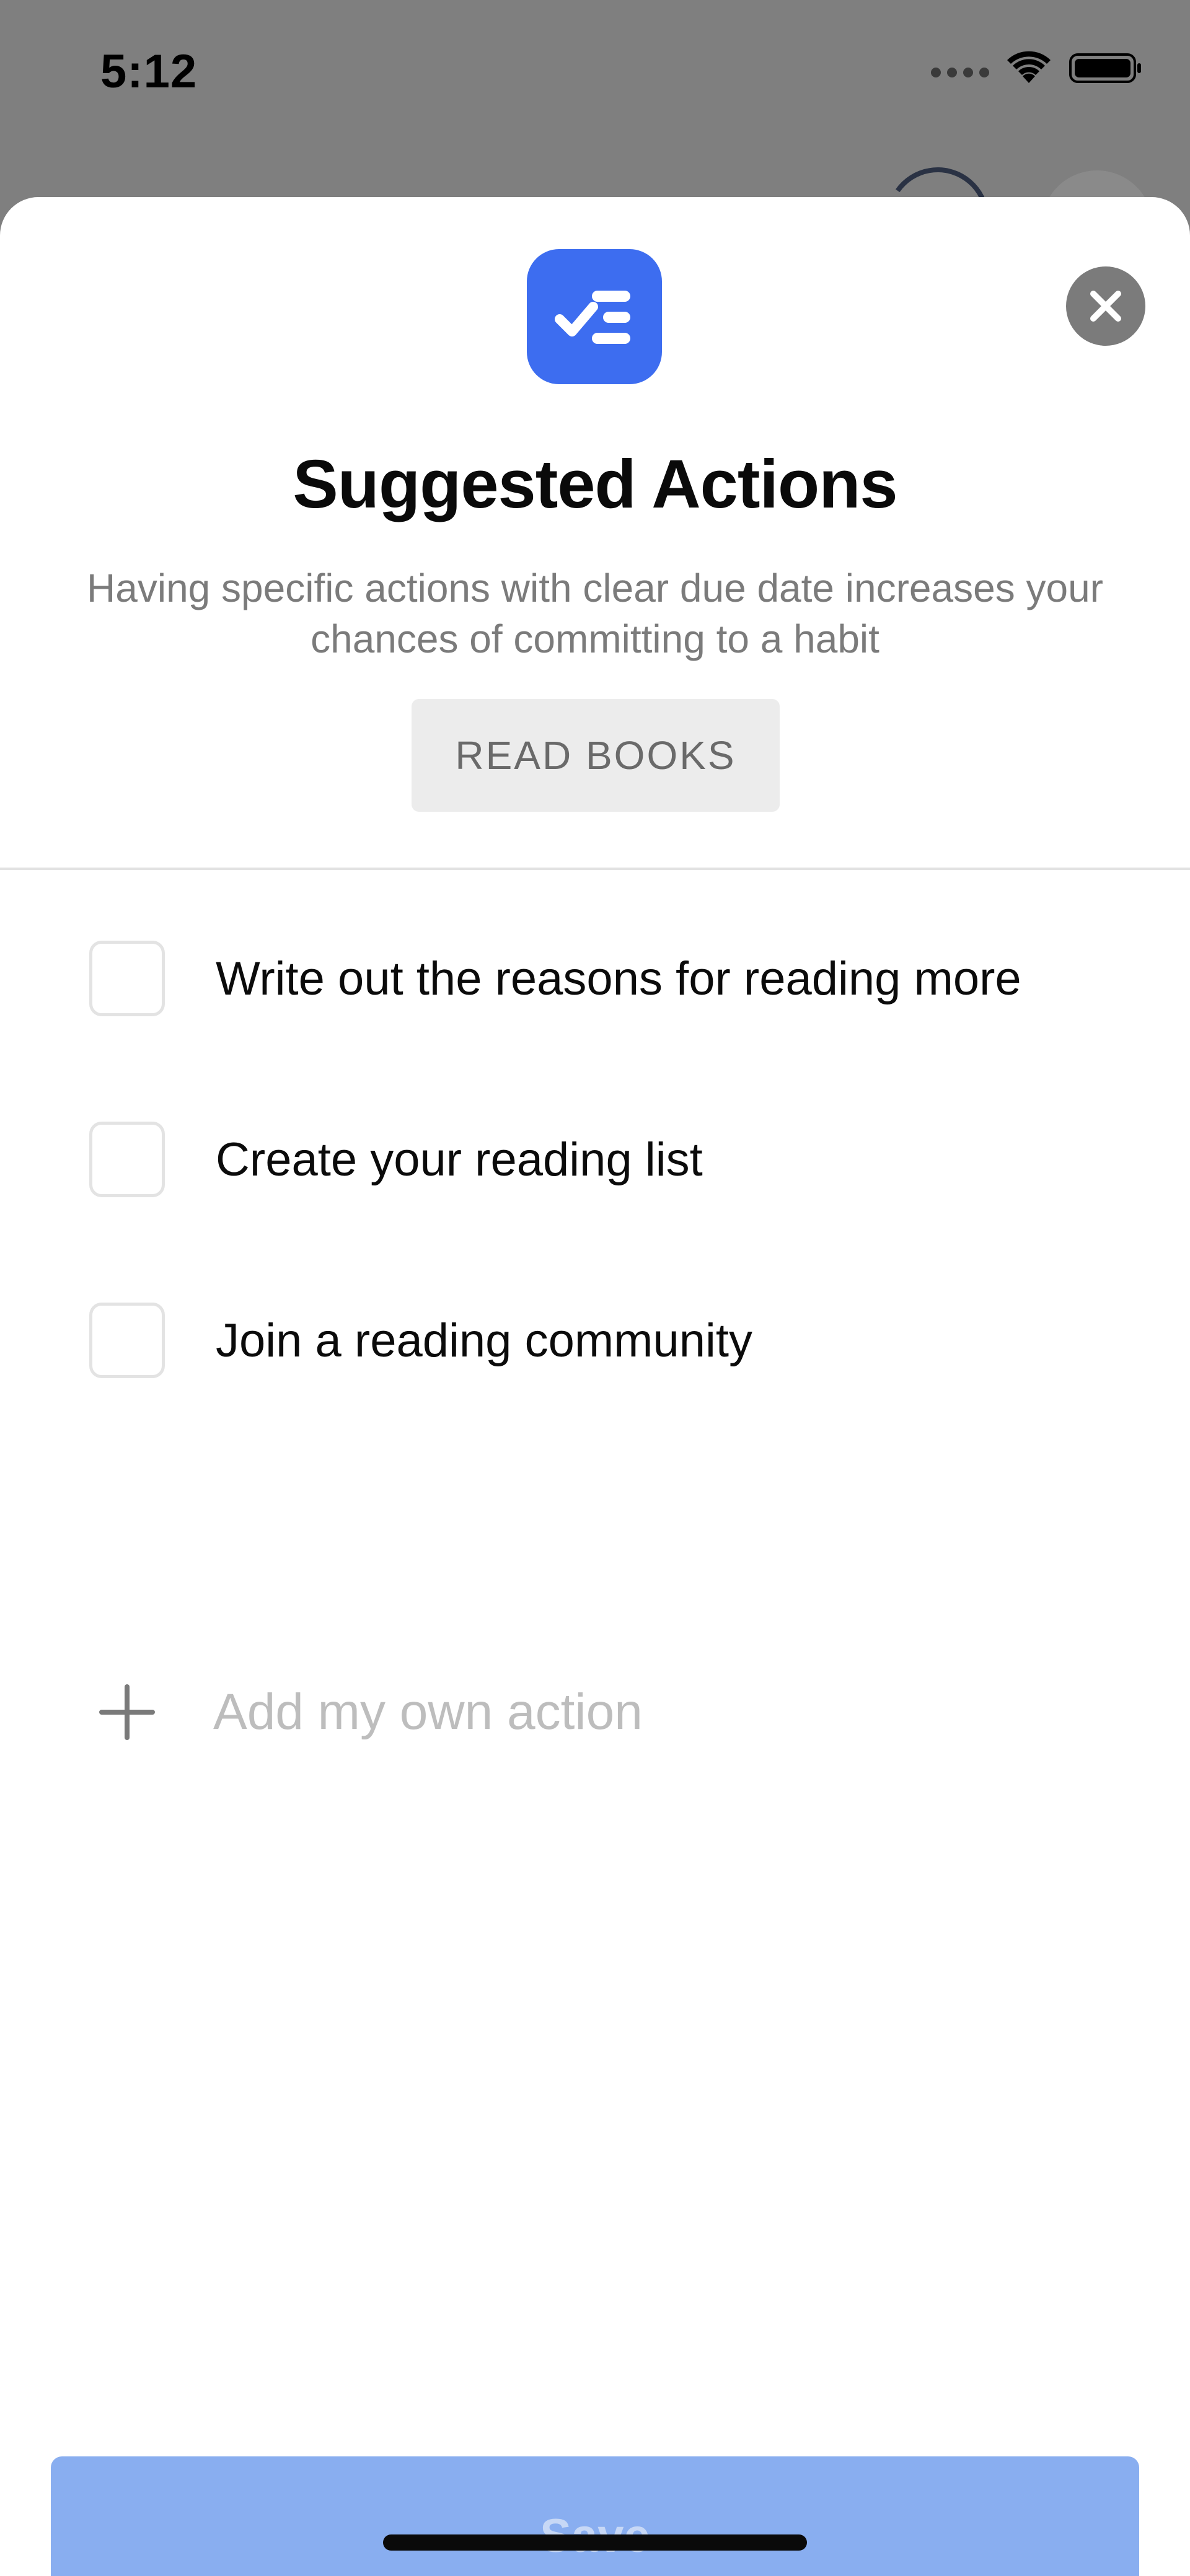 This screenshot has height=2576, width=1190. What do you see at coordinates (595, 2542) in the screenshot?
I see `home-indicator` at bounding box center [595, 2542].